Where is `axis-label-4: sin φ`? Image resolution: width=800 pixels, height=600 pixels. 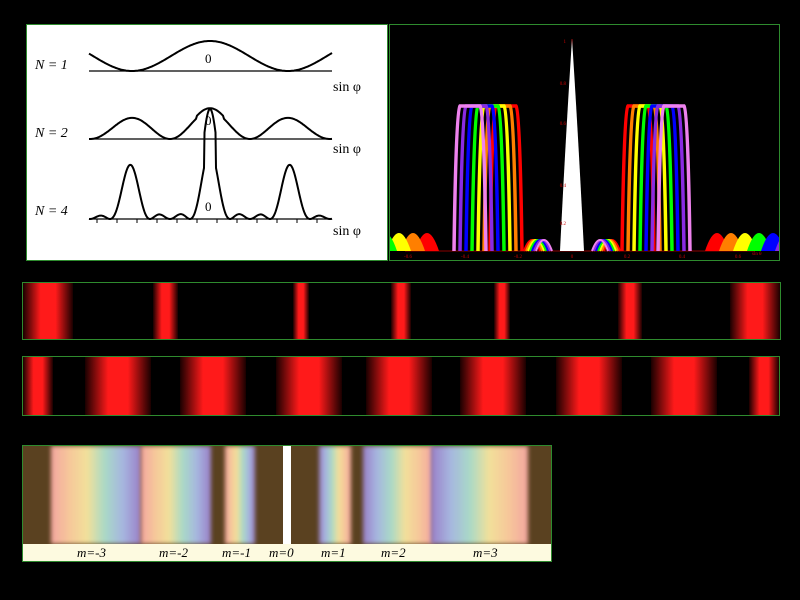
axis-label-4: sin φ is located at coordinates (347, 231).